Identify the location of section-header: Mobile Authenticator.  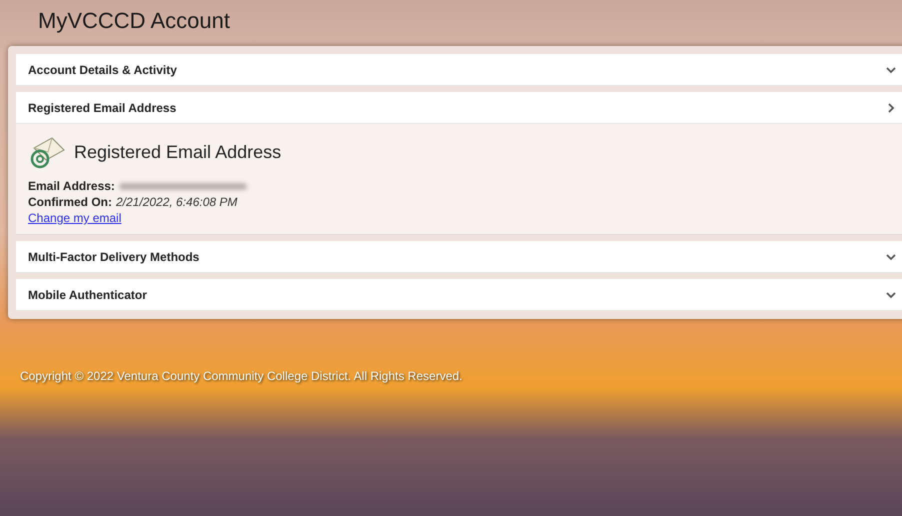
(459, 295).